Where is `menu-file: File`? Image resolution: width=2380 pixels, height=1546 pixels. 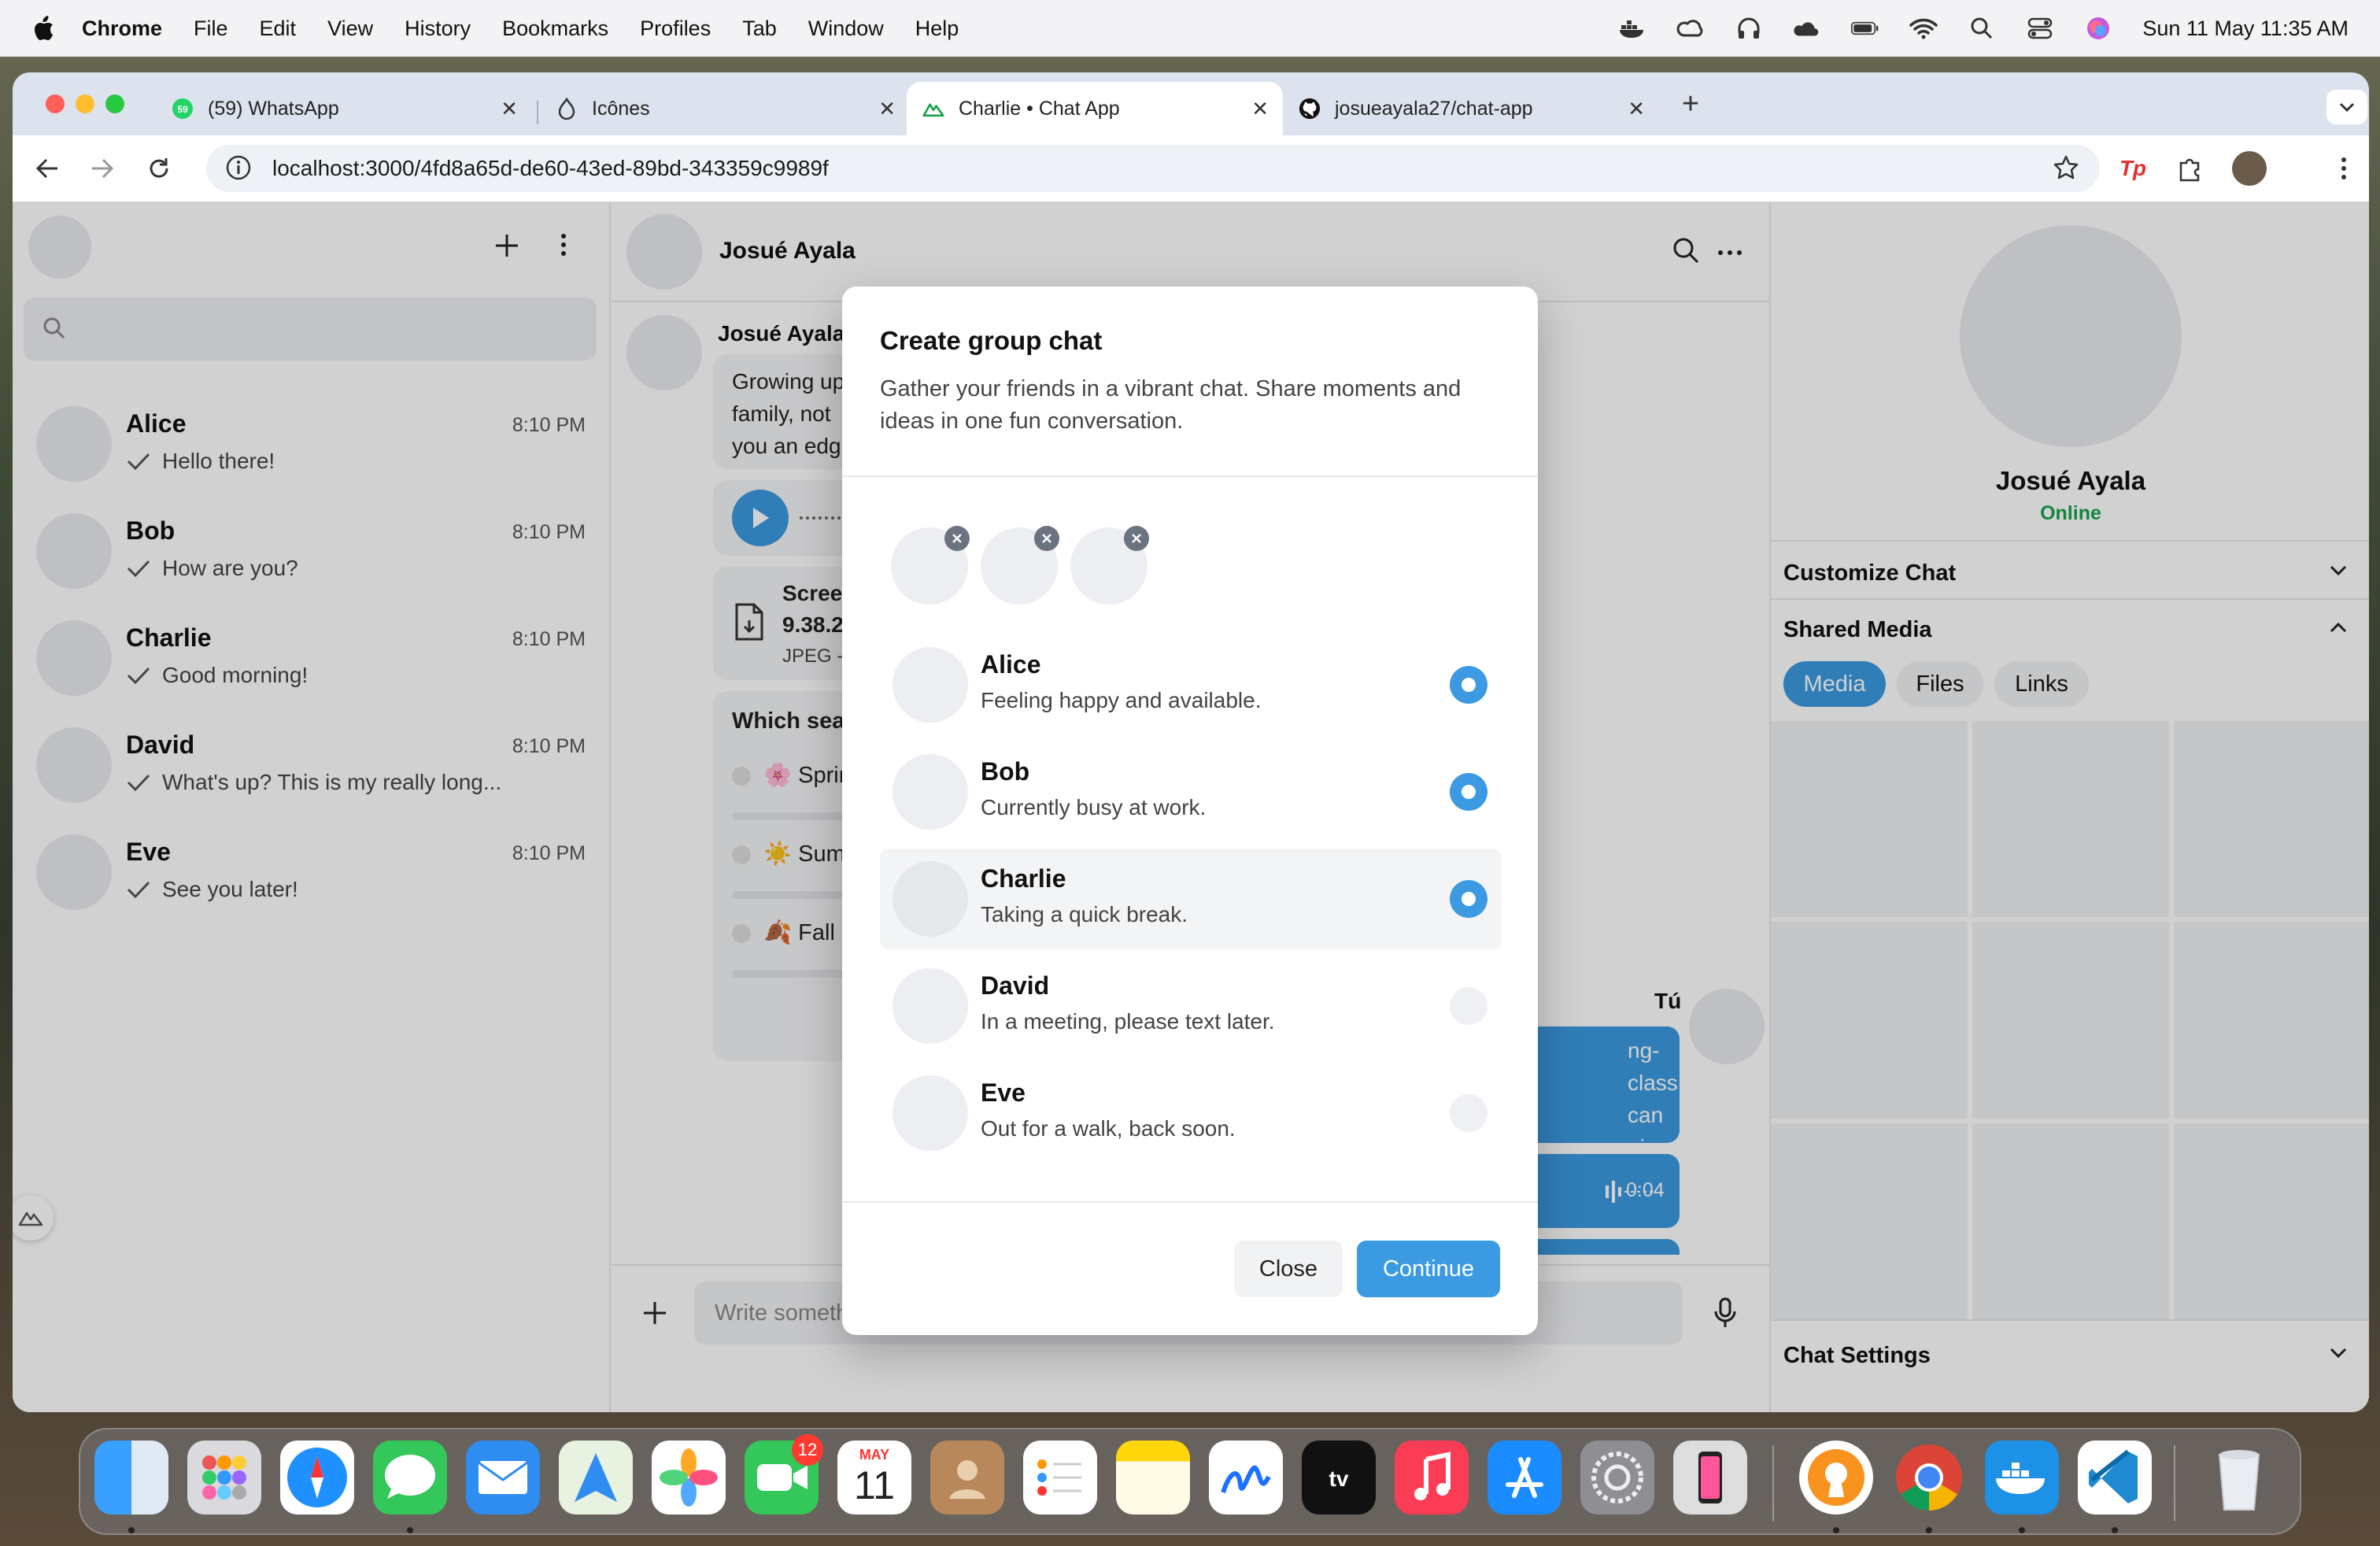 menu-file: File is located at coordinates (211, 29).